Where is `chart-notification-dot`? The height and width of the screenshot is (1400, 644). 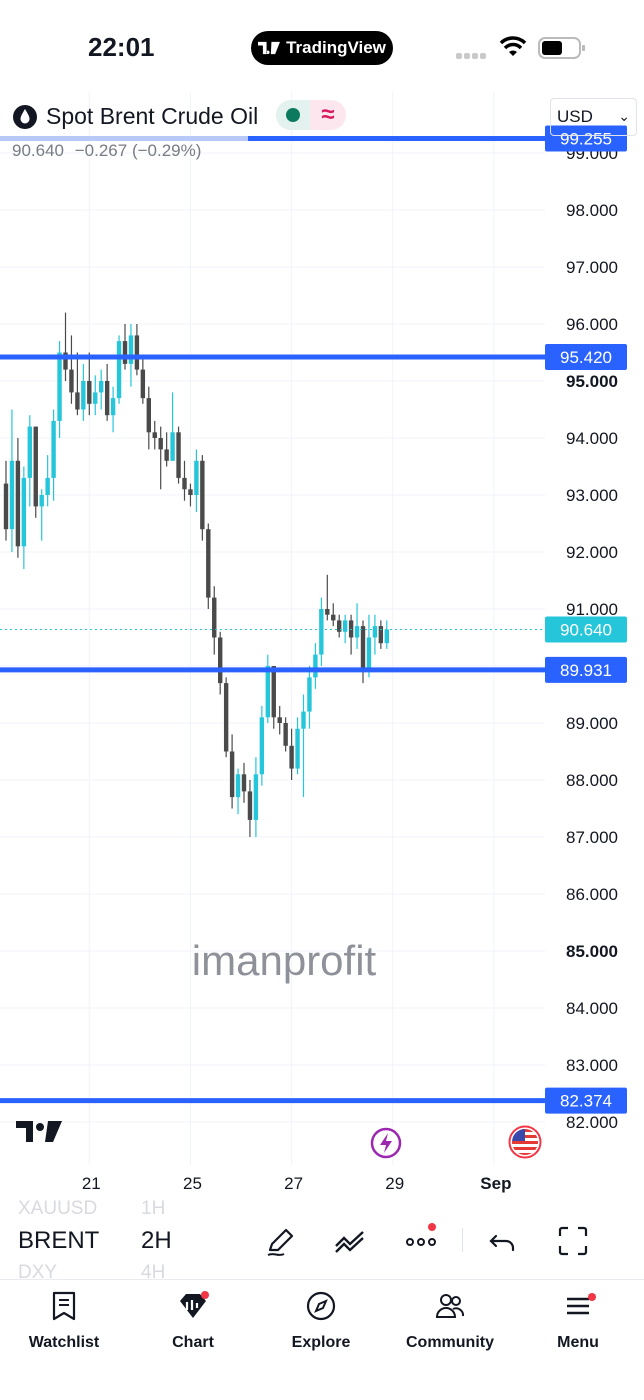
chart-notification-dot is located at coordinates (205, 1295).